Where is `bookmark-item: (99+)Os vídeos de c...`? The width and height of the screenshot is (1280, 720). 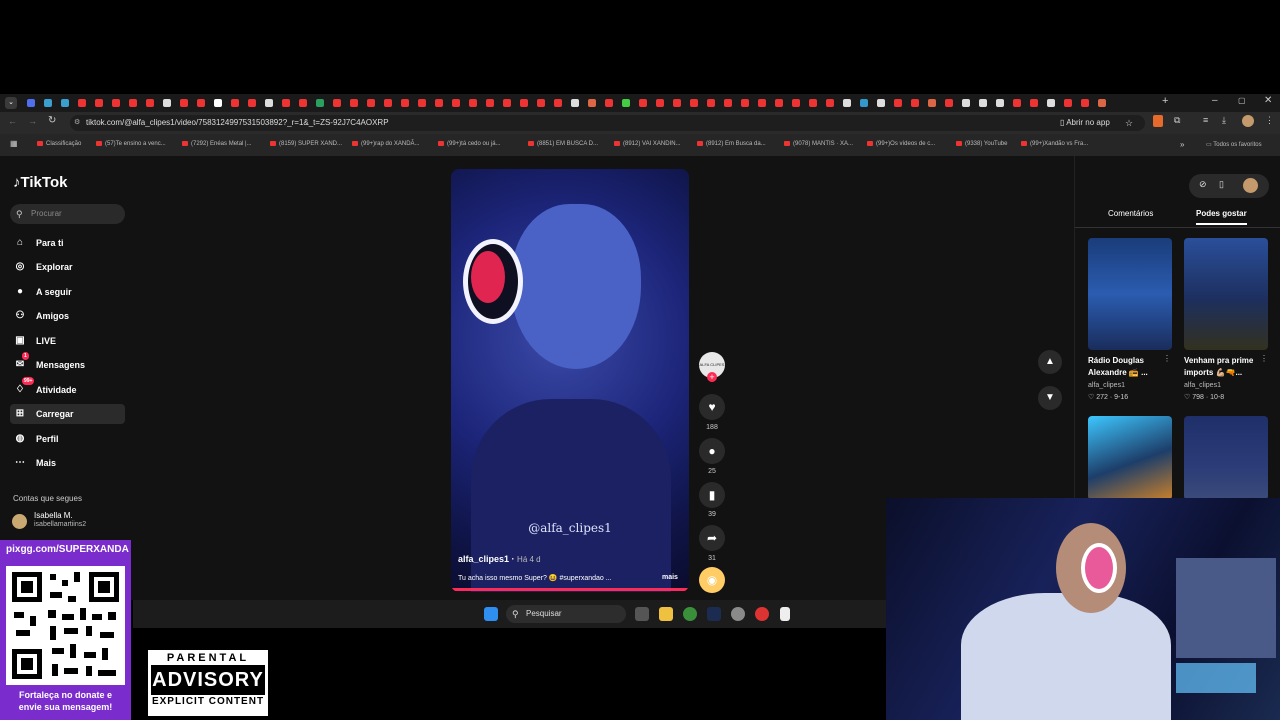 bookmark-item: (99+)Os vídeos de c... is located at coordinates (901, 144).